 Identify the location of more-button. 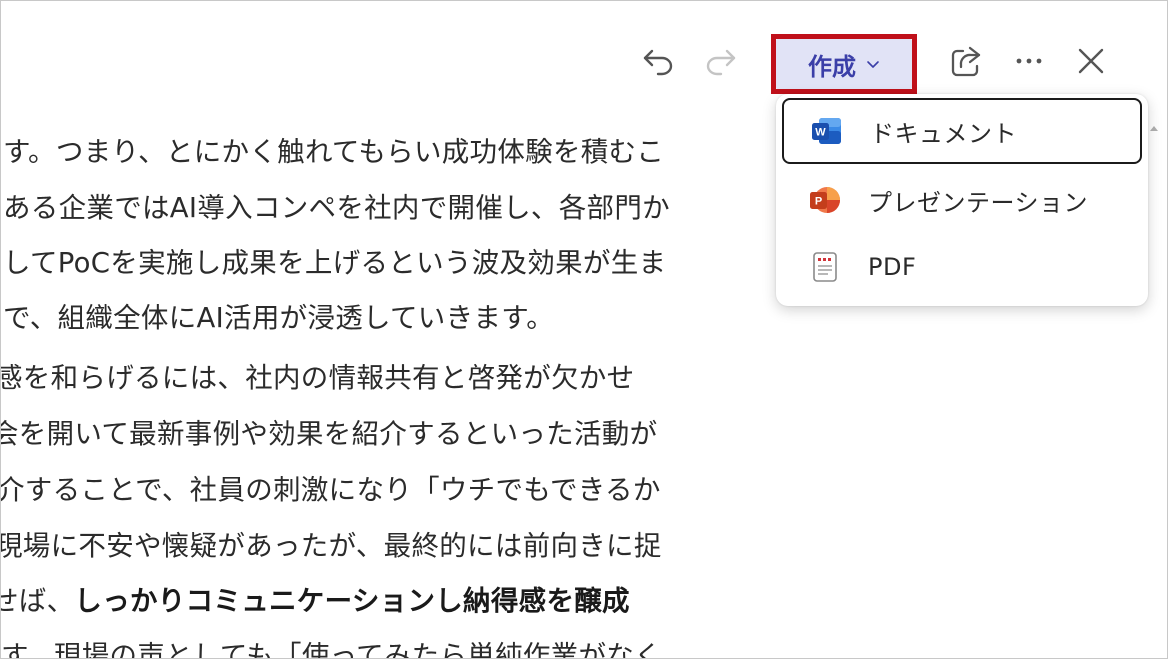
(1029, 61).